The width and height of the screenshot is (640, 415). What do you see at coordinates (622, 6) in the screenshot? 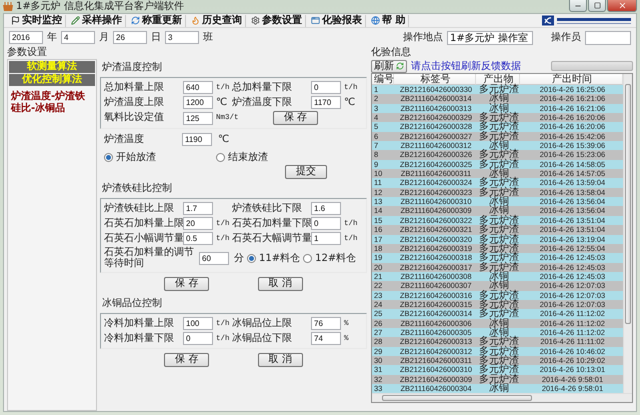
I see `close-button` at bounding box center [622, 6].